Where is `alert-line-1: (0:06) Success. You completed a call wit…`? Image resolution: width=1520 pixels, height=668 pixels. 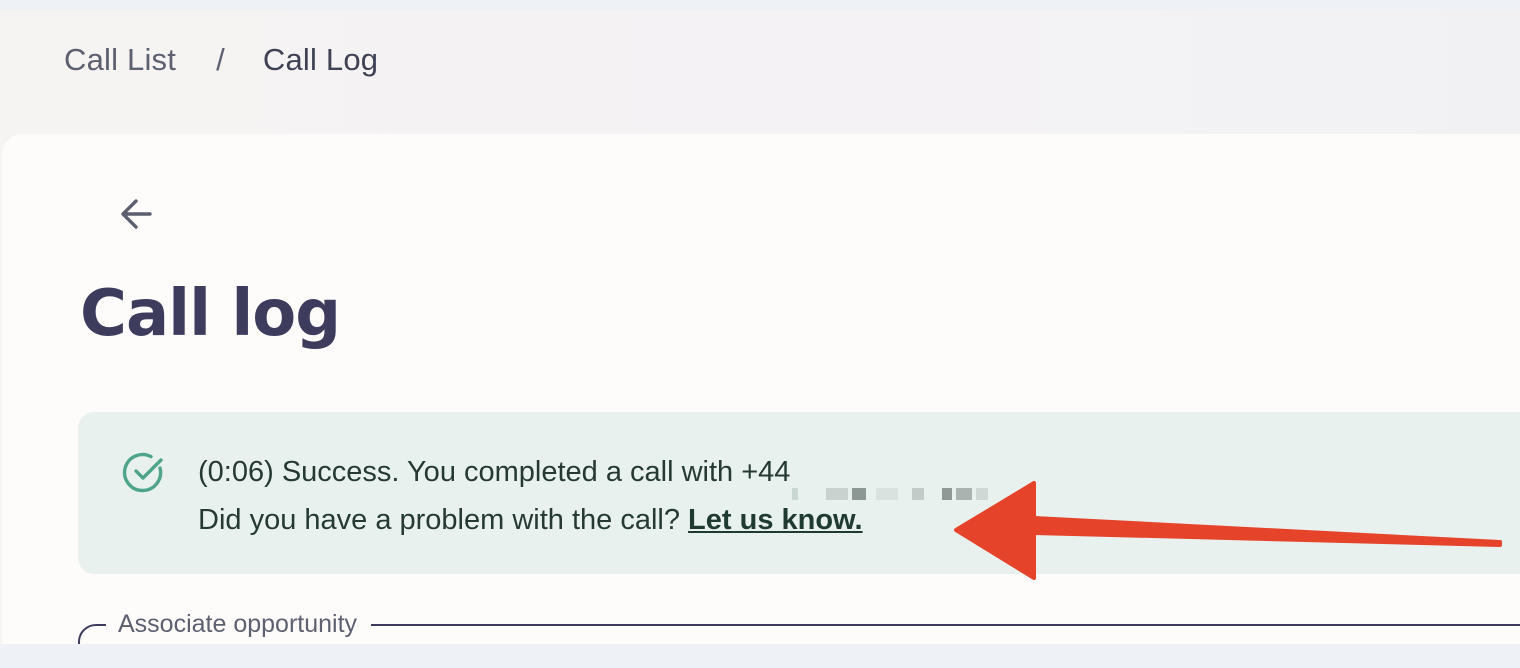 alert-line-1: (0:06) Success. You completed a call wit… is located at coordinates (595, 474).